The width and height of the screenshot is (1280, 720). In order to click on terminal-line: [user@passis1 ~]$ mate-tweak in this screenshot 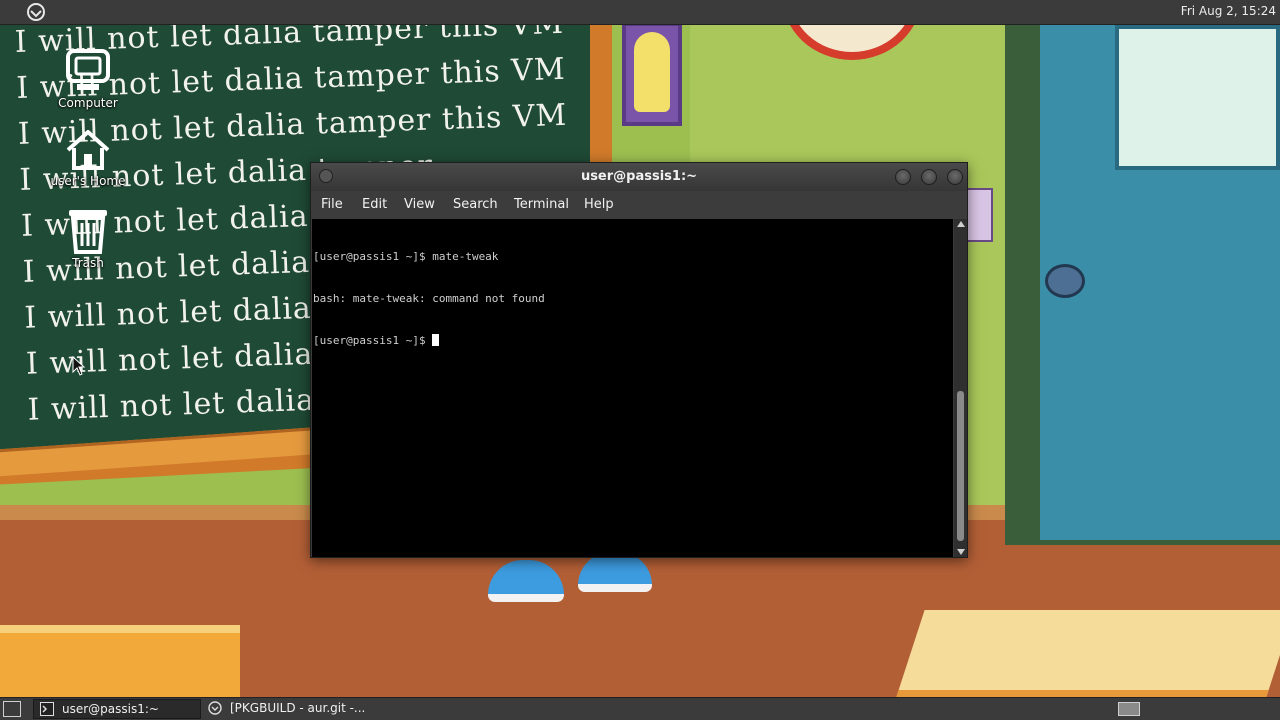, I will do `click(406, 256)`.